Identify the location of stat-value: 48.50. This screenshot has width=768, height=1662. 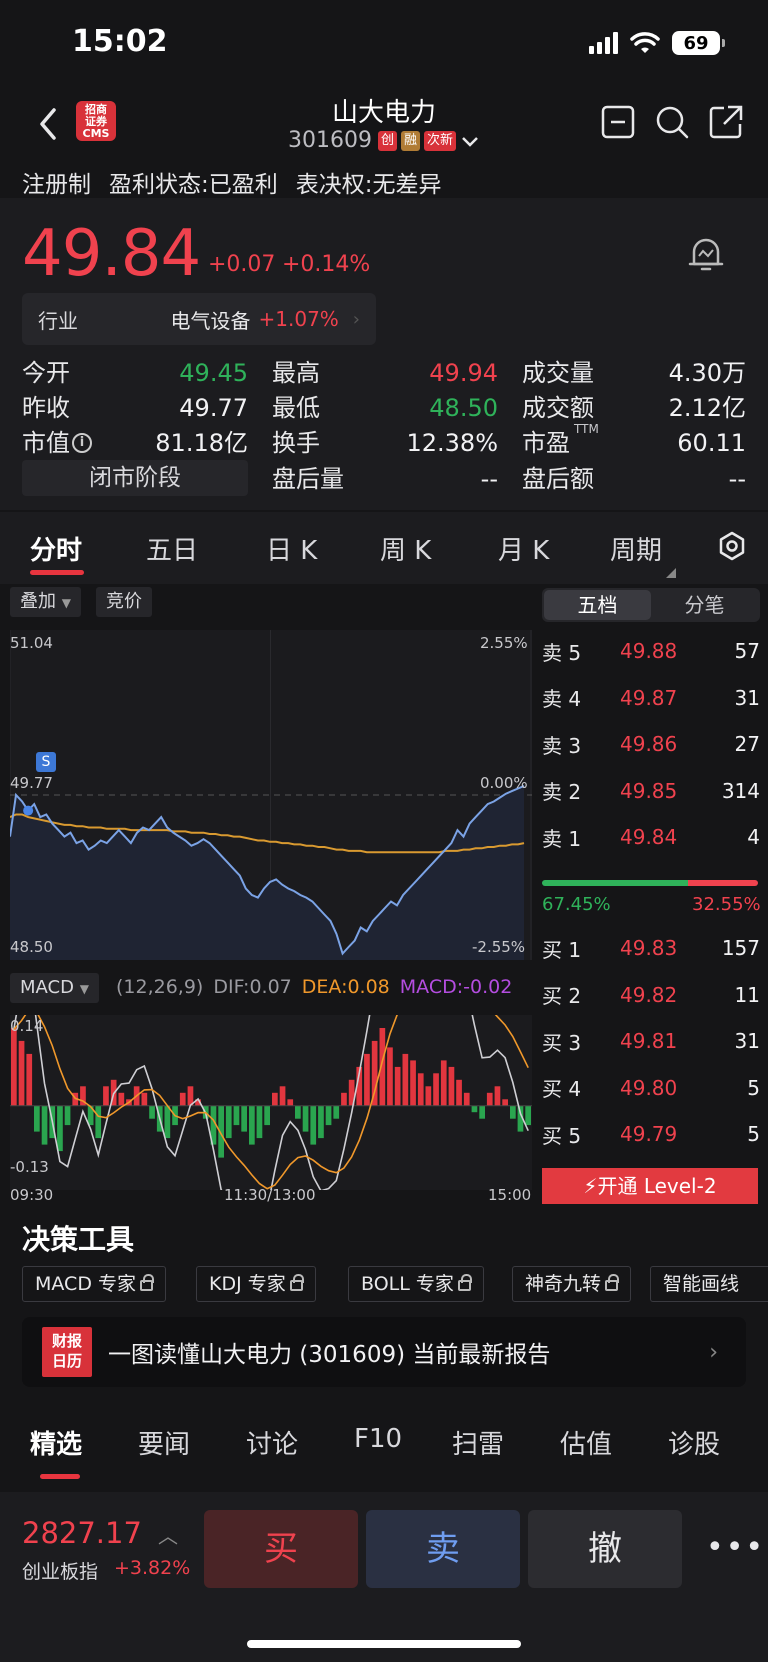
(463, 408).